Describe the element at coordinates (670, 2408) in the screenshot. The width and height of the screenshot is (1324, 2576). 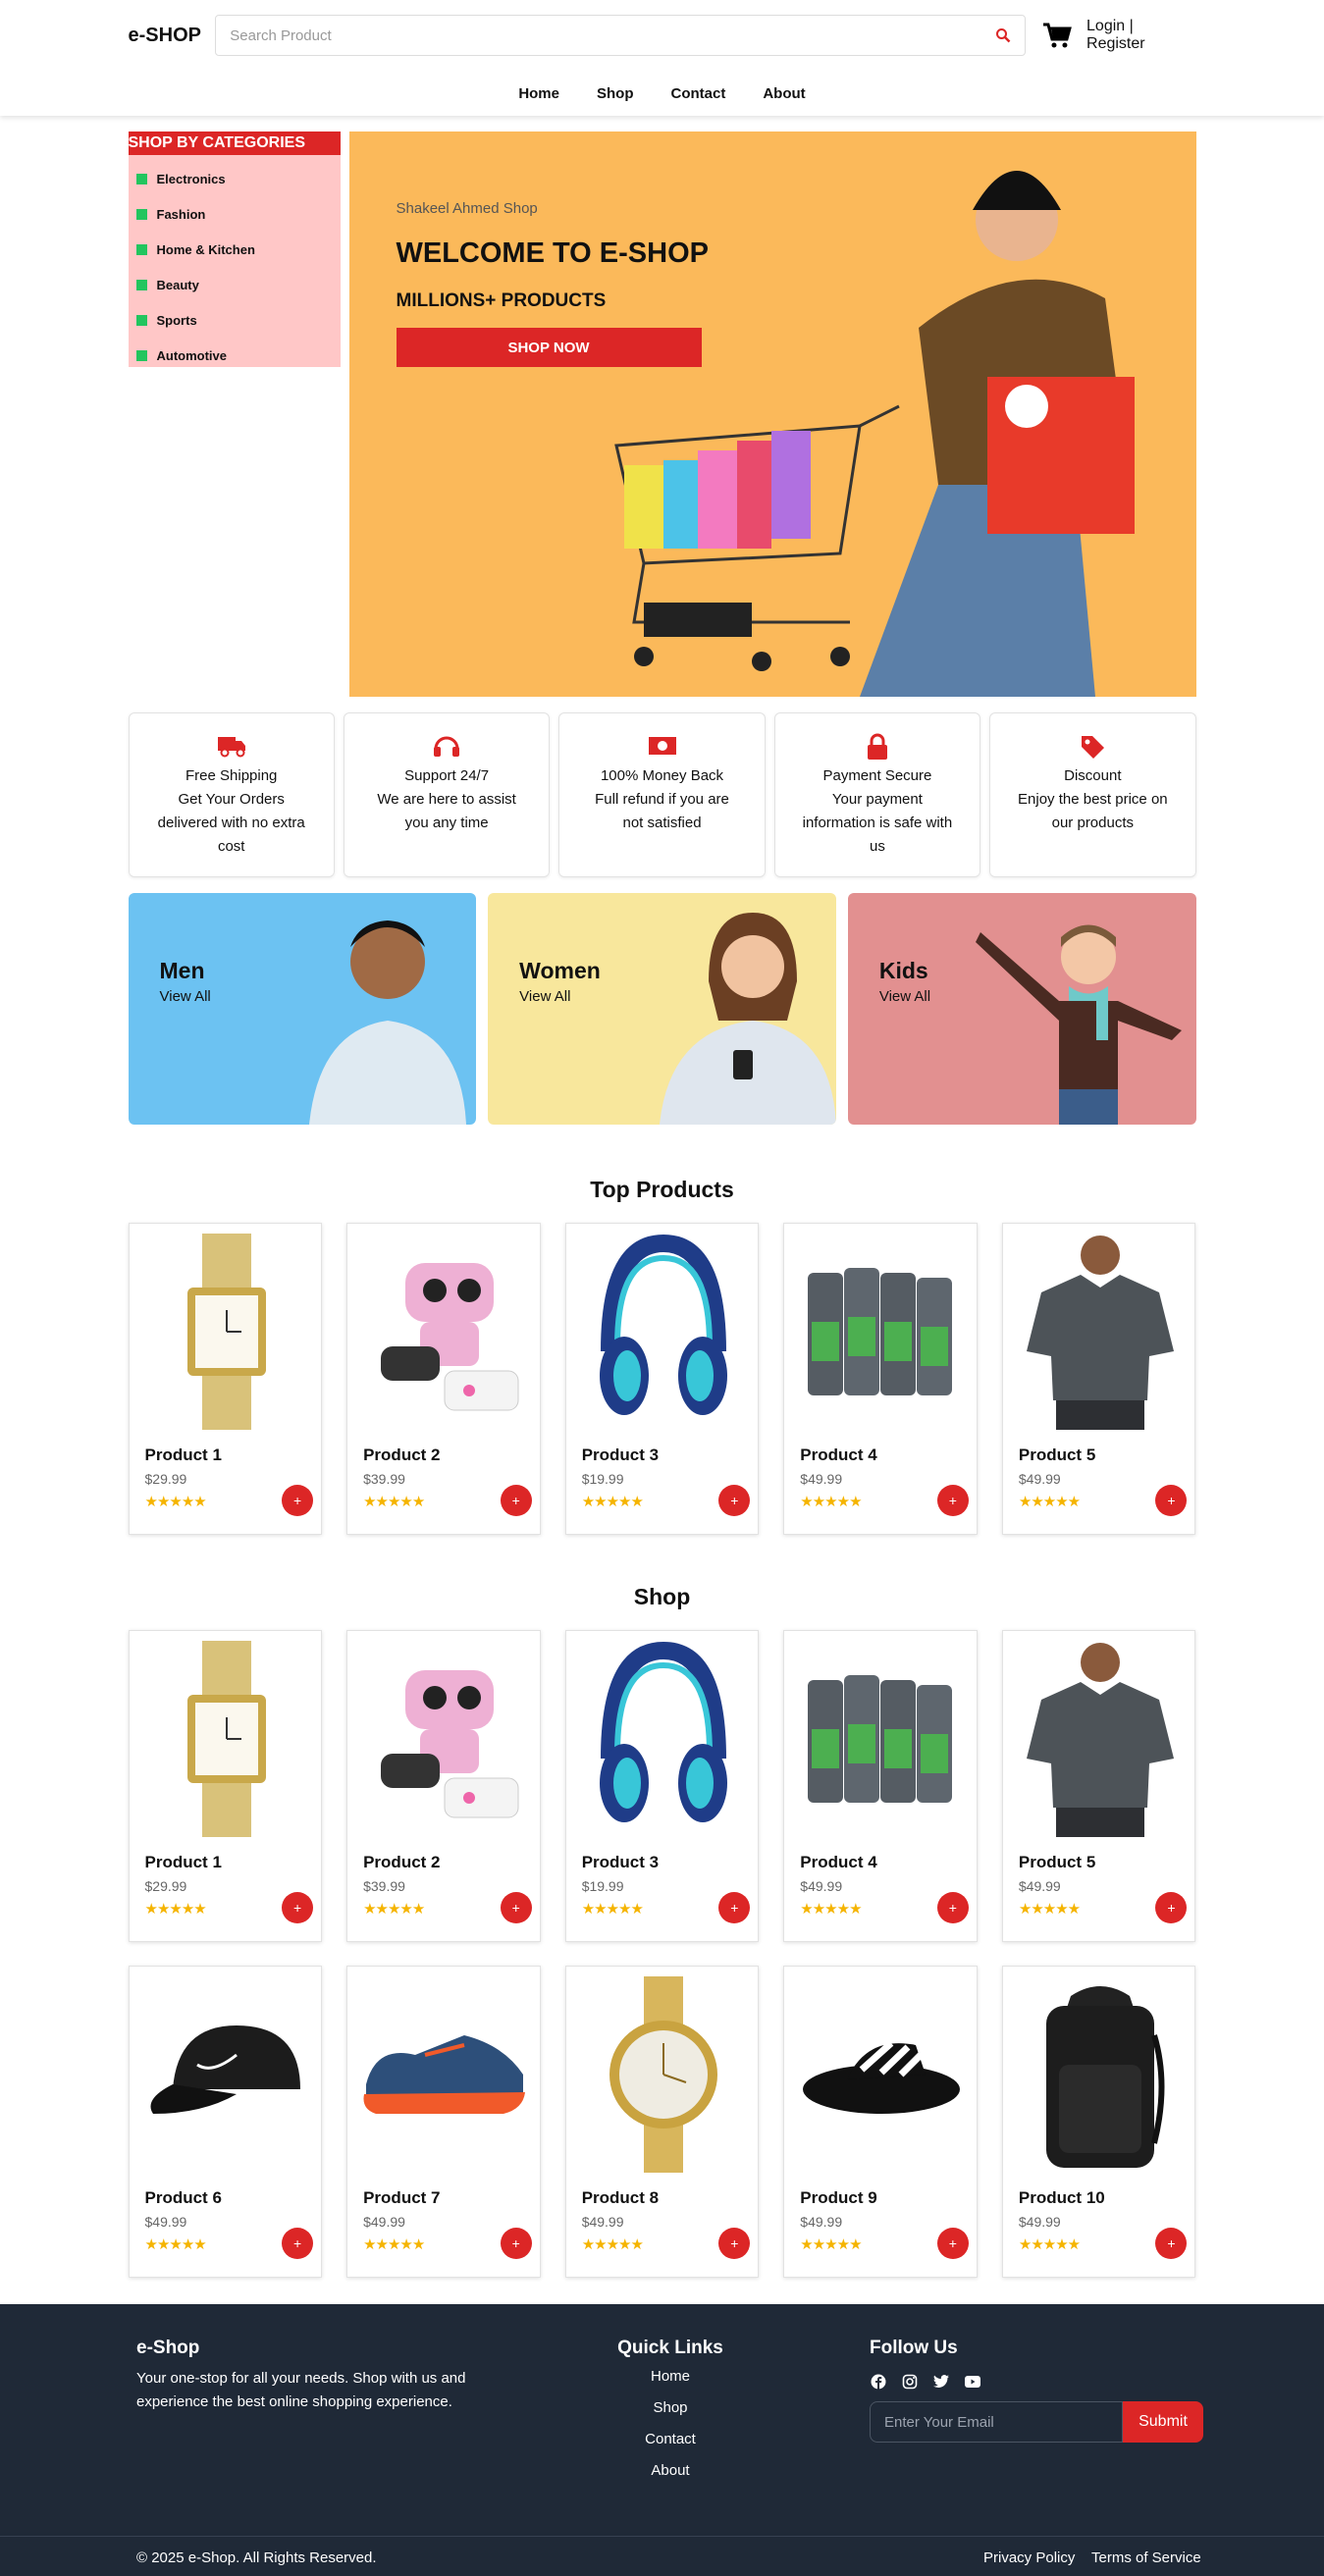
I see `footer-link-shop: Shop` at that location.